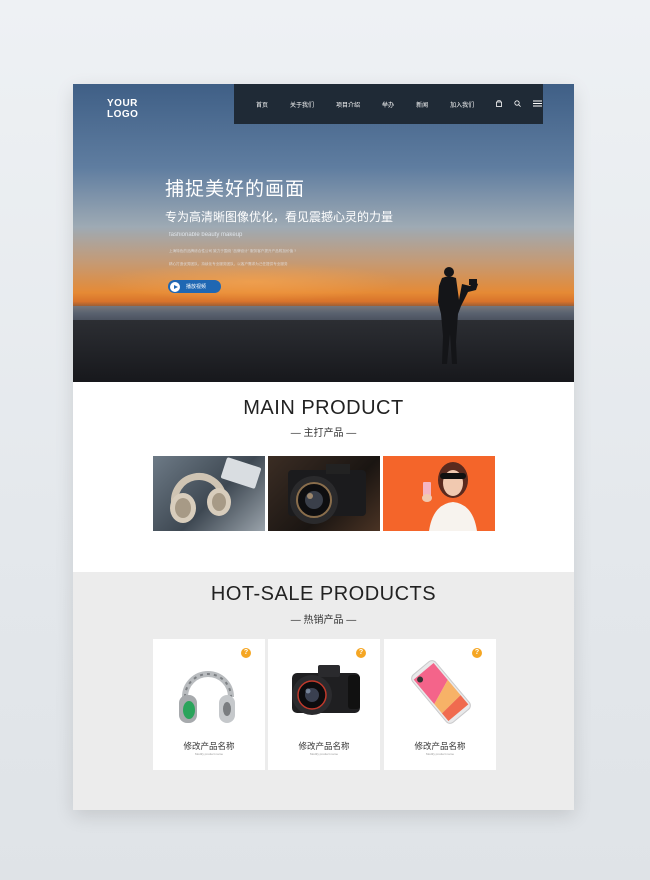 The width and height of the screenshot is (650, 880). I want to click on product-image-headphones, so click(209, 493).